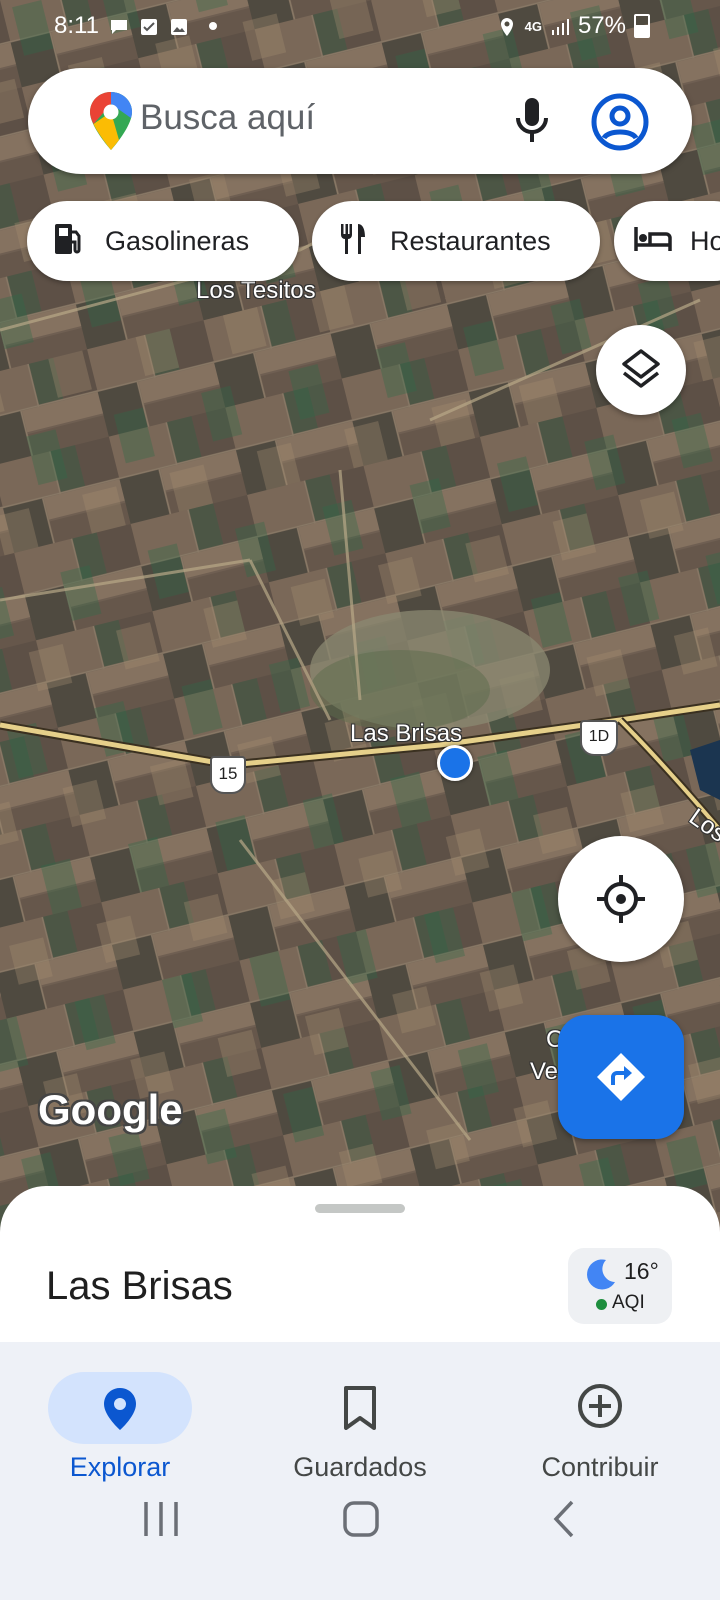  I want to click on add-circle-icon, so click(600, 1408).